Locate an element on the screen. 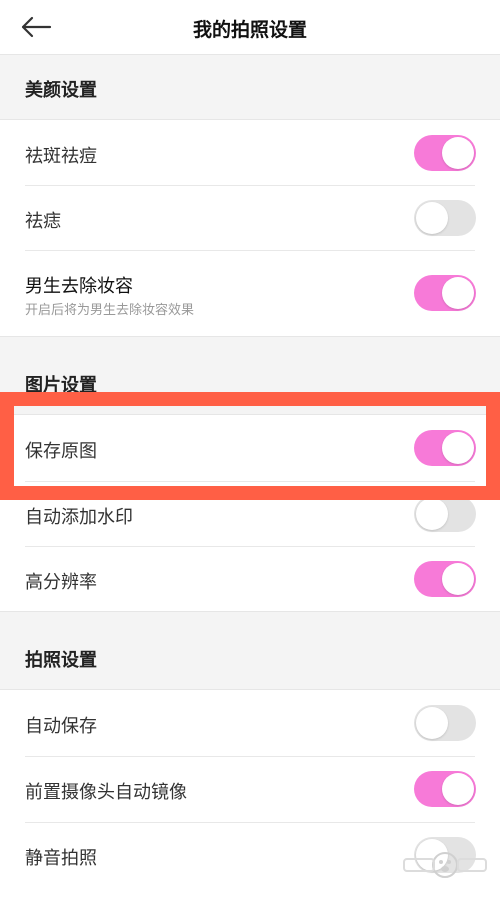 This screenshot has width=500, height=900. setting-row: 男生去除妆容 开启后将为男生去除妆容效果 is located at coordinates (250, 293).